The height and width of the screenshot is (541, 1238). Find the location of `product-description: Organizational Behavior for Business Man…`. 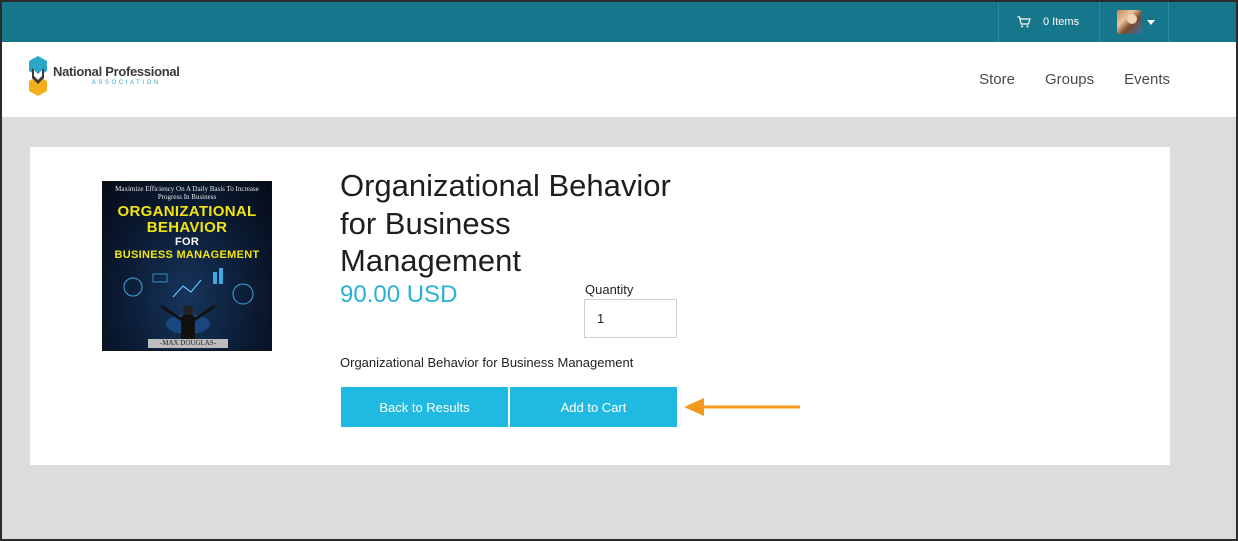

product-description: Organizational Behavior for Business Man… is located at coordinates (487, 362).